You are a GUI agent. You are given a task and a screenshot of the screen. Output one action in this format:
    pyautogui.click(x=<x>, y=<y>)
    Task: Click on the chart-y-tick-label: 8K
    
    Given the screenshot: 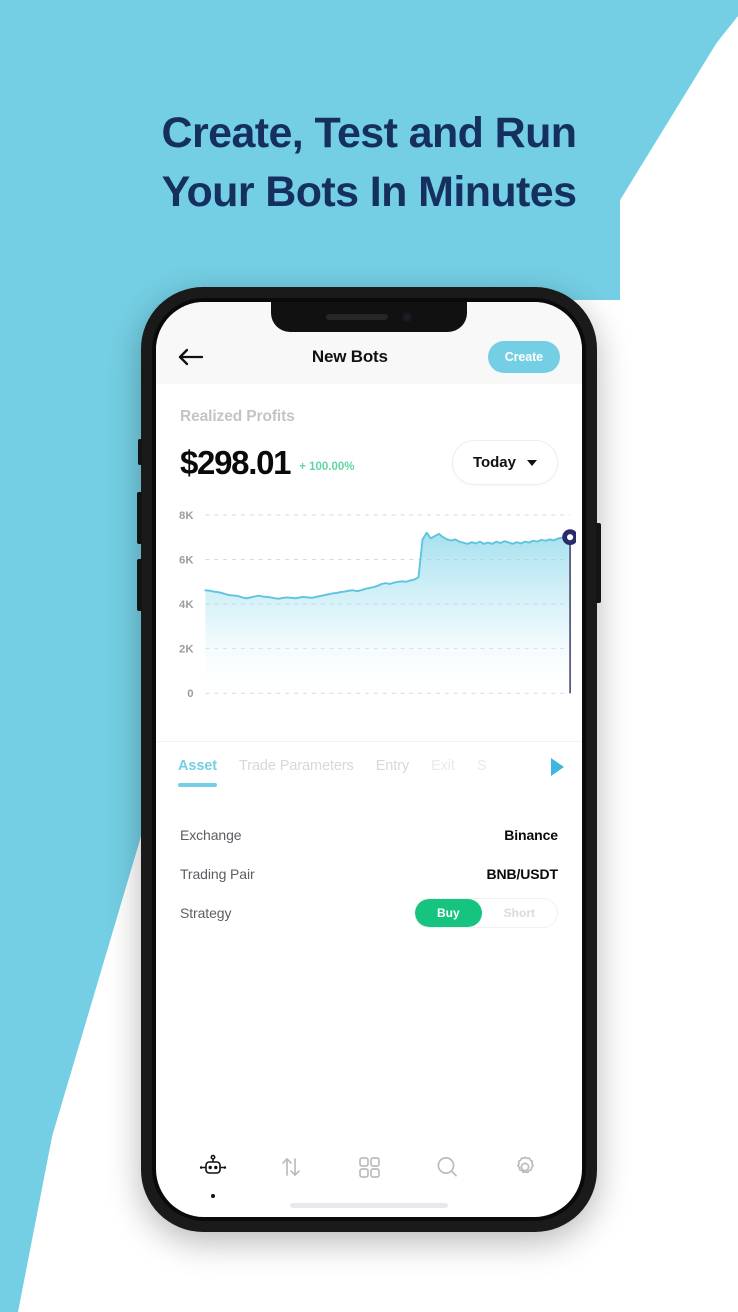 What is the action you would take?
    pyautogui.click(x=186, y=516)
    